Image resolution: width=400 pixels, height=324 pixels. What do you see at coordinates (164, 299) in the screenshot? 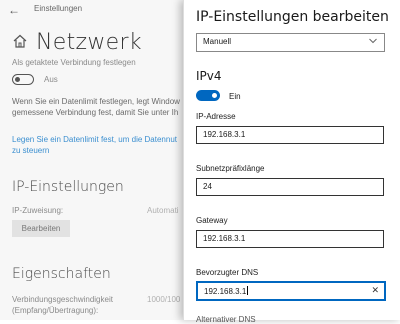
I see `connection-speed-value: 1000/100` at bounding box center [164, 299].